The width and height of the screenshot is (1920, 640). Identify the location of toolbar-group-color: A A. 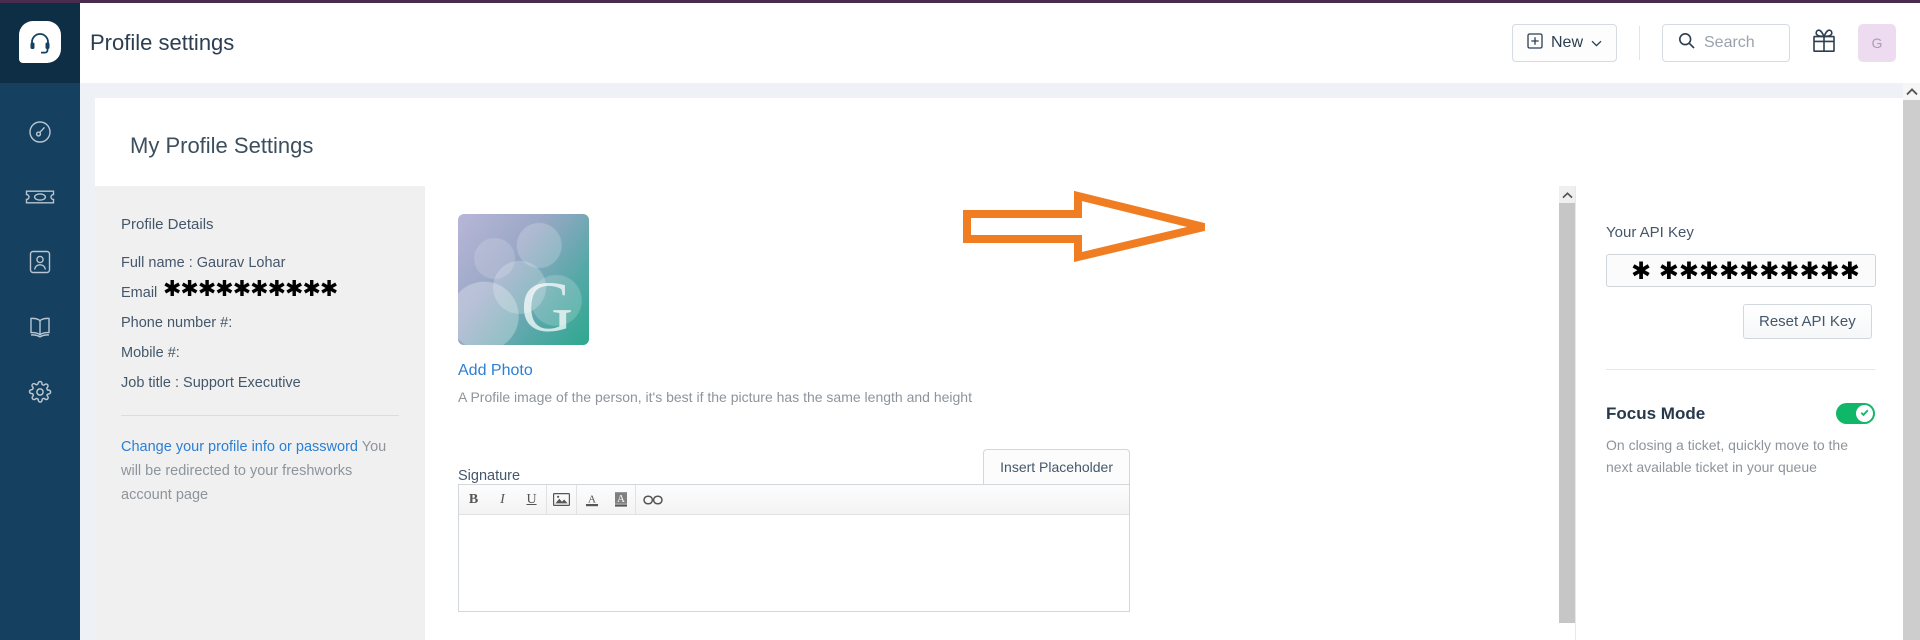
(606, 500).